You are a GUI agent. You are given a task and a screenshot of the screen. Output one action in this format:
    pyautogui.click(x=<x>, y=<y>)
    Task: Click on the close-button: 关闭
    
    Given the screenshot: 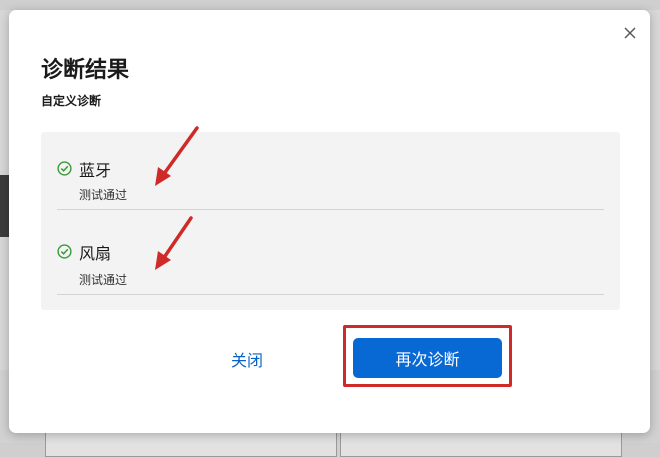 What is the action you would take?
    pyautogui.click(x=247, y=359)
    